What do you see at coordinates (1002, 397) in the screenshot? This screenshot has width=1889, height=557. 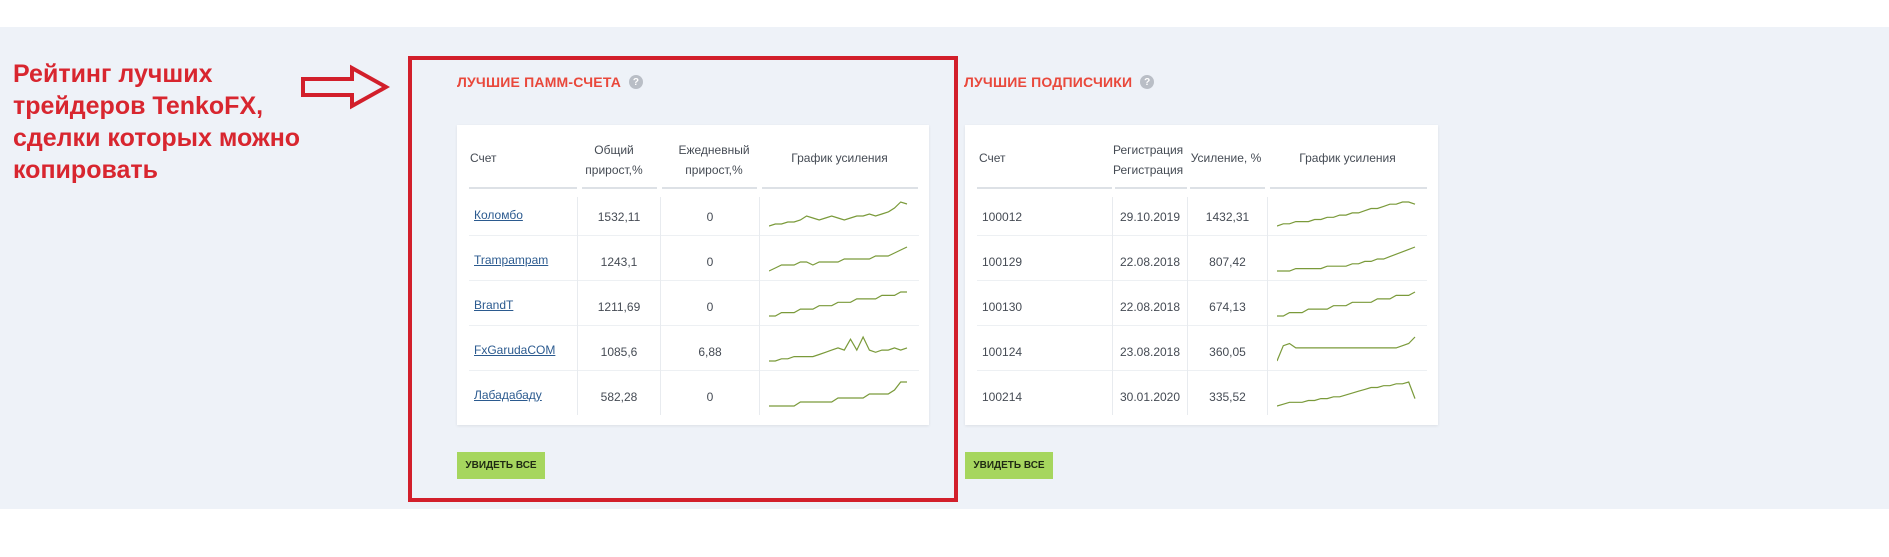 I see `subscriber-account: 100214` at bounding box center [1002, 397].